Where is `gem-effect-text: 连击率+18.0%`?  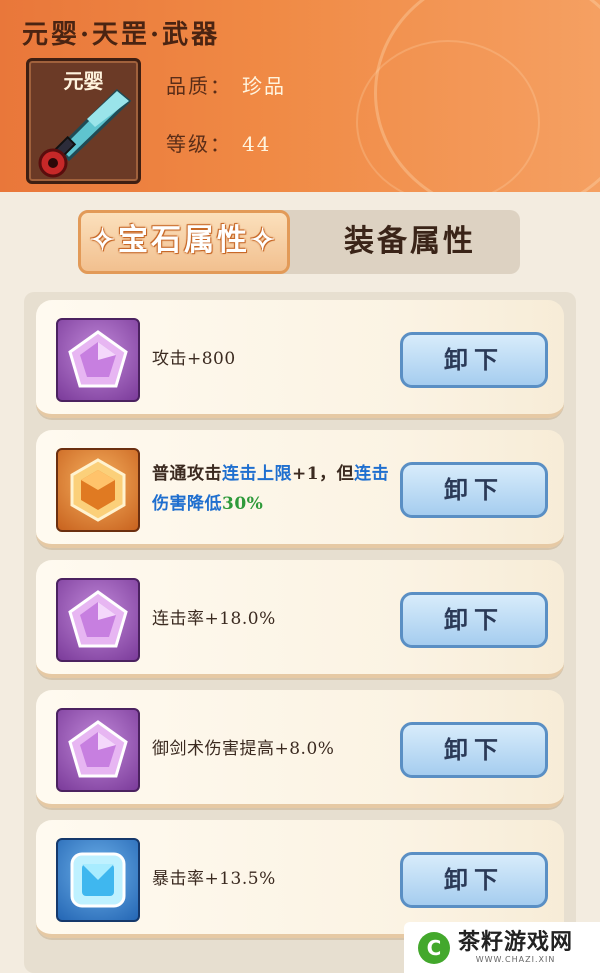
gem-effect-text: 连击率+18.0% is located at coordinates (277, 619).